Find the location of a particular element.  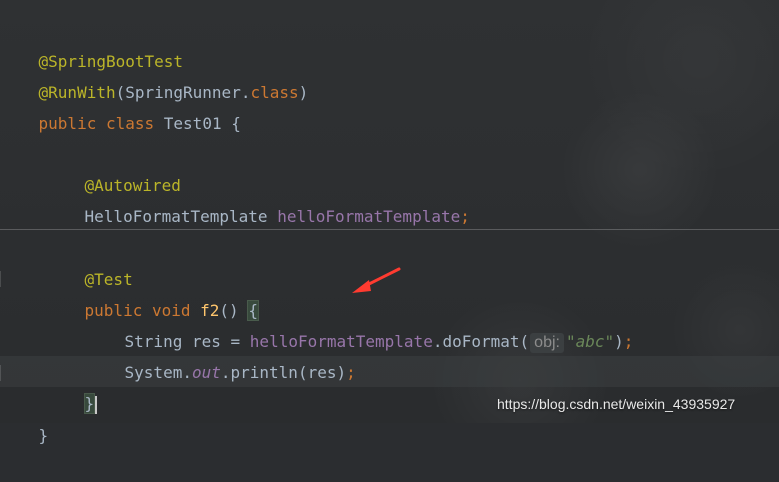

code-line-13: } is located at coordinates (24, 417).